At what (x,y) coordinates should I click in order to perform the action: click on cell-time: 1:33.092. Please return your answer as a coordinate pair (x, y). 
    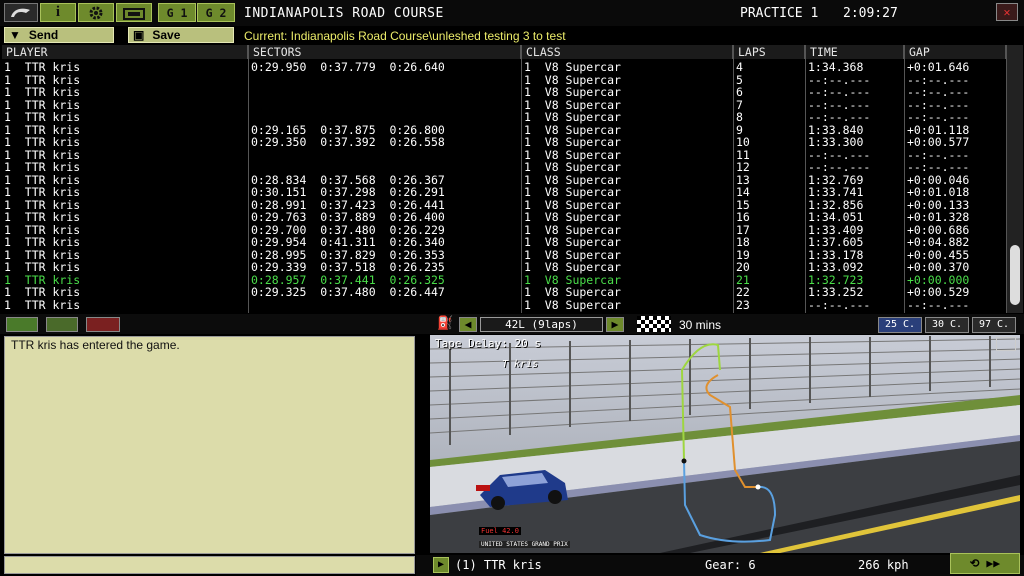
    Looking at the image, I should click on (836, 267).